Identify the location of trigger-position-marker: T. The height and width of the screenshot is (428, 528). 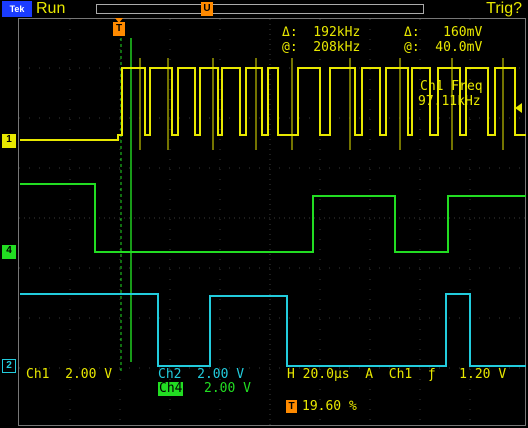
(119, 29).